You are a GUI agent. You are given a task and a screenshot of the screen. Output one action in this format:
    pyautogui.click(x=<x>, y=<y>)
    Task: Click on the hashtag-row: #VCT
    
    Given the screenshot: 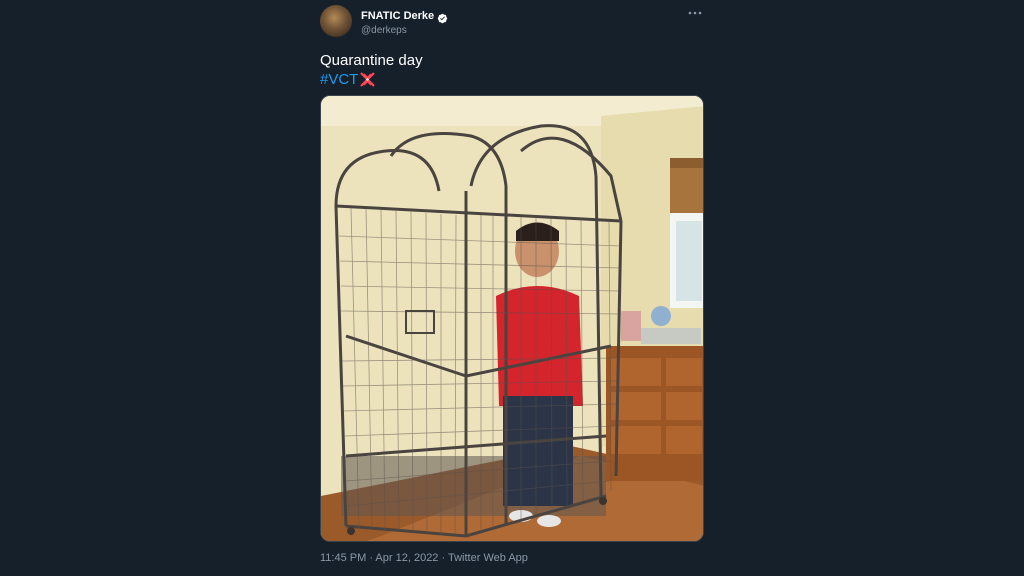 What is the action you would take?
    pyautogui.click(x=371, y=79)
    